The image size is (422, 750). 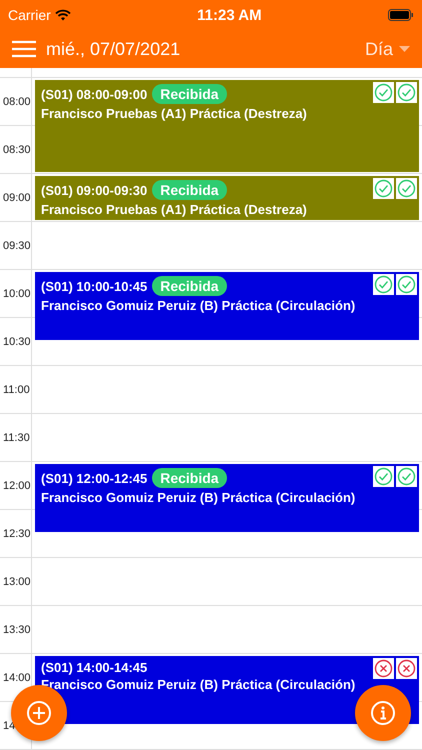 I want to click on wifi-icon, so click(x=62, y=15).